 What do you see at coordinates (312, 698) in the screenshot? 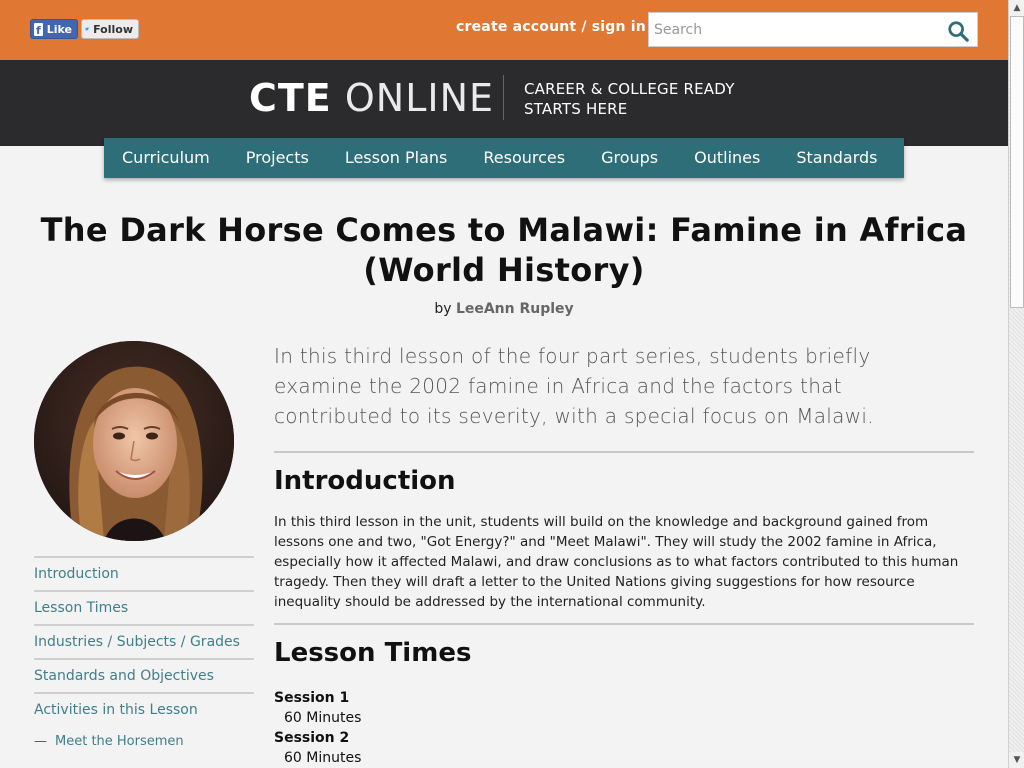
I see `session-title: Session 1` at bounding box center [312, 698].